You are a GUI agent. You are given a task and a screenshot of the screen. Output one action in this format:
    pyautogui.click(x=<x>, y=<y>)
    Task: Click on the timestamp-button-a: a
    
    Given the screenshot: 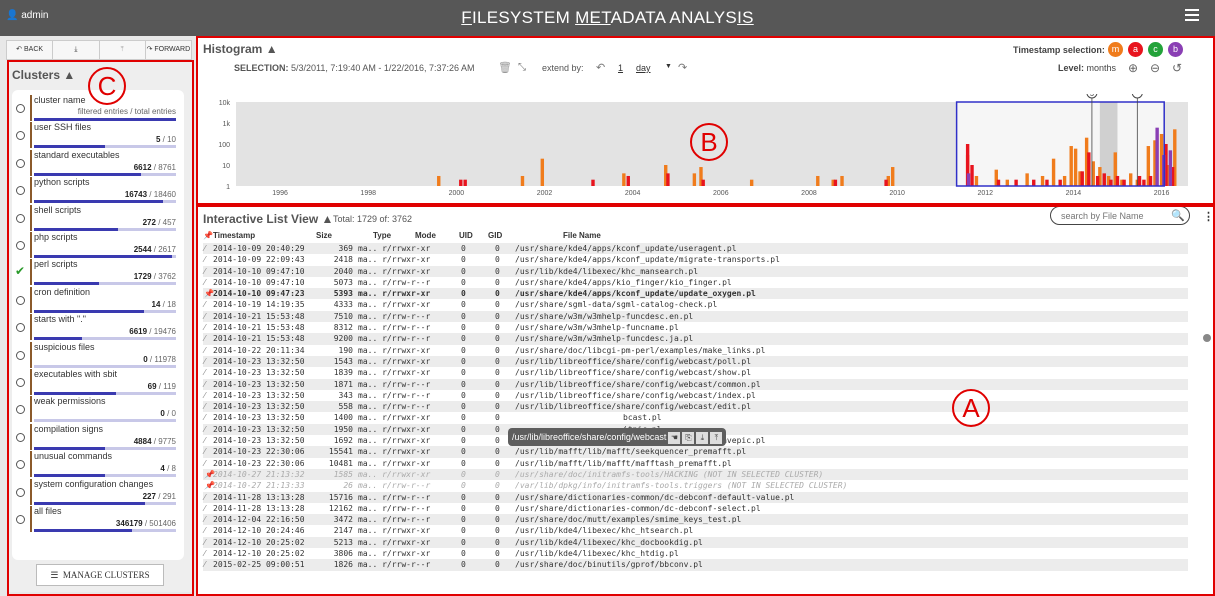 What is the action you would take?
    pyautogui.click(x=1135, y=49)
    